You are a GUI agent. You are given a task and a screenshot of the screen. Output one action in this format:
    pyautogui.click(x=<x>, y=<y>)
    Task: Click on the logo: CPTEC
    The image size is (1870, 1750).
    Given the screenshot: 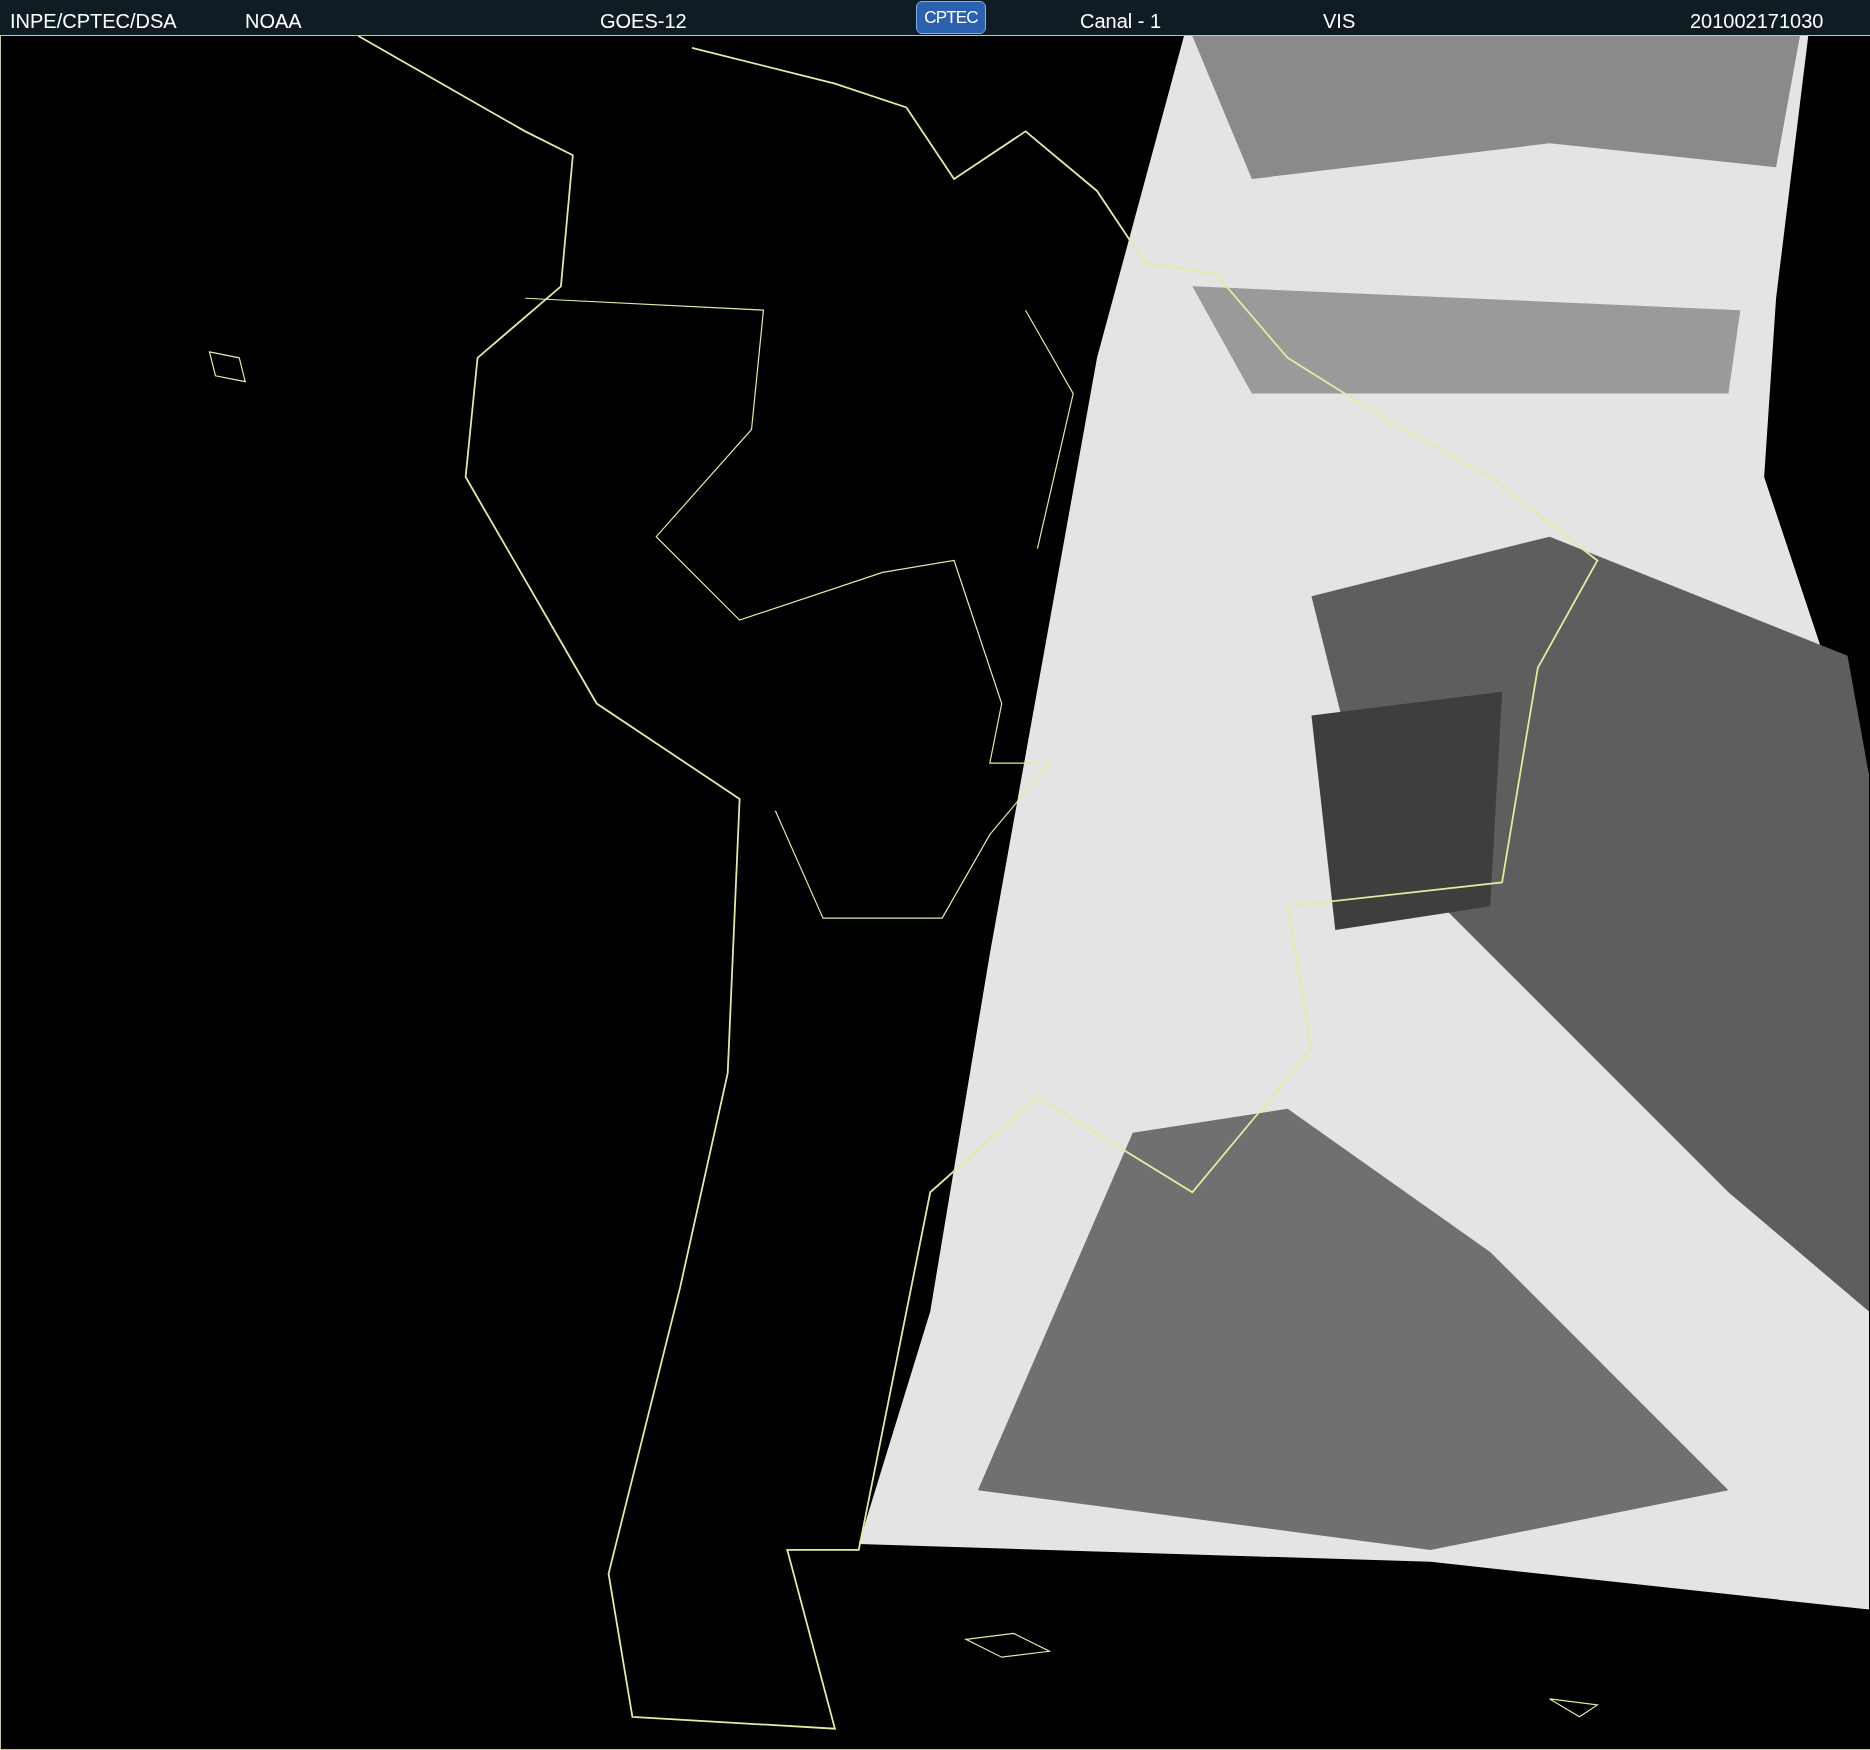 What is the action you would take?
    pyautogui.click(x=951, y=17)
    